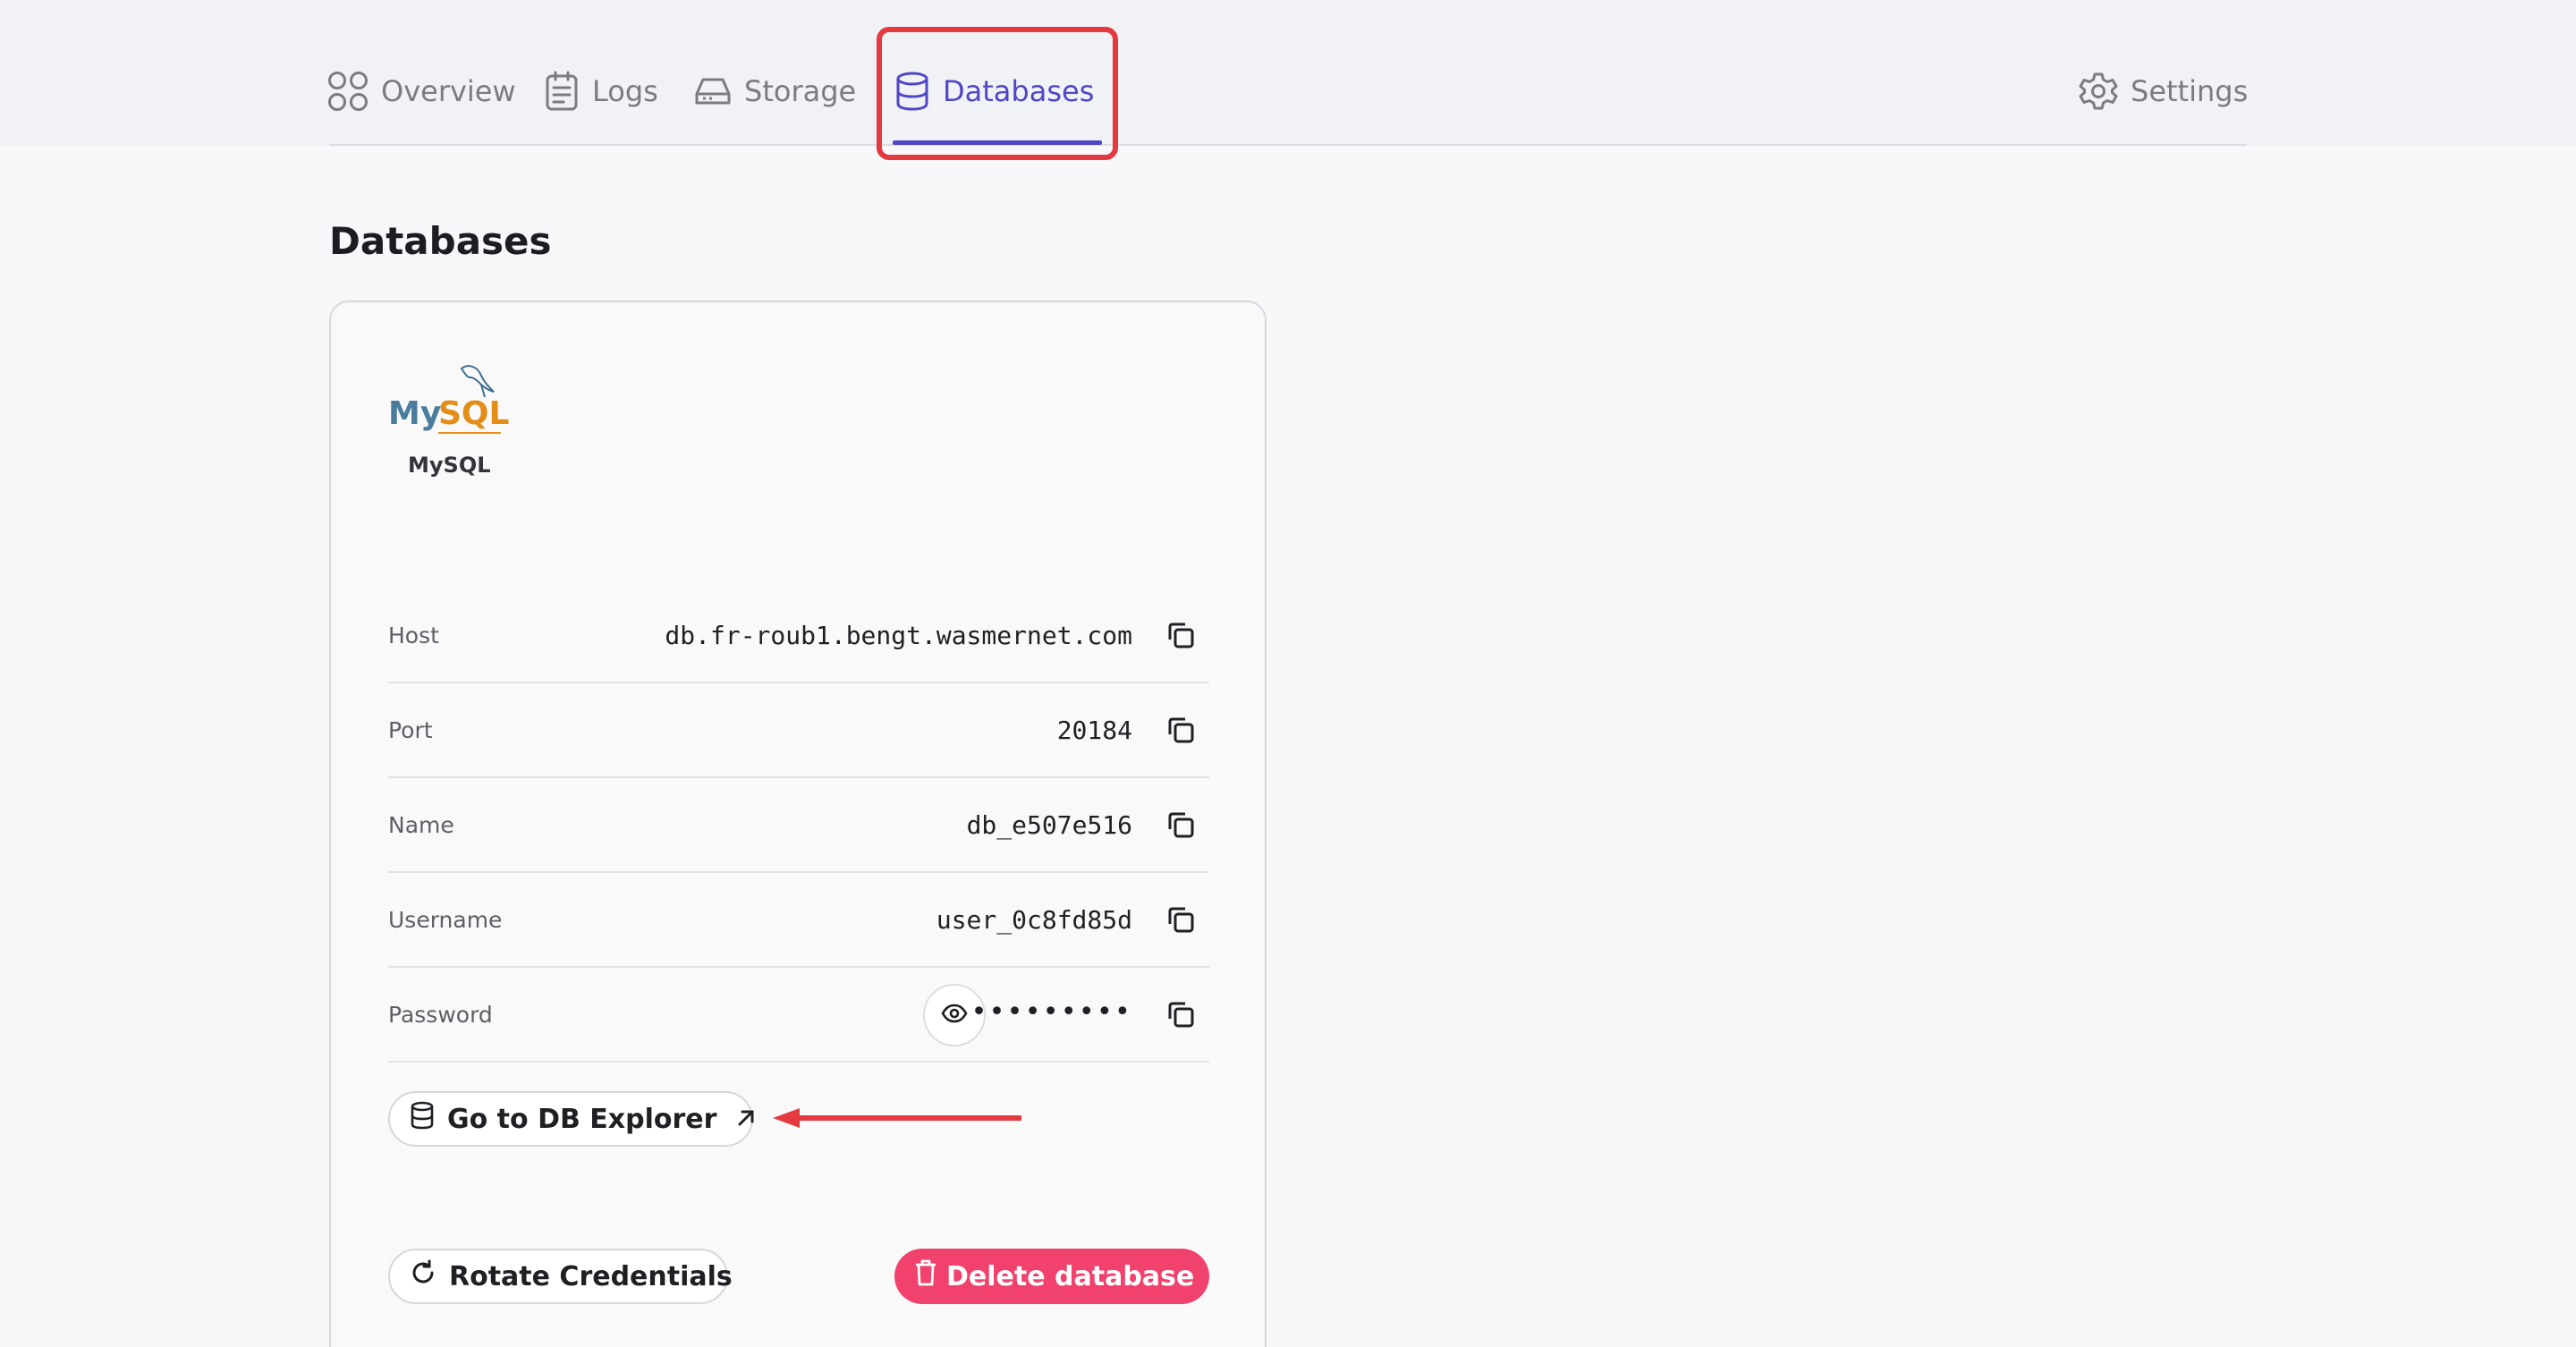 This screenshot has width=2576, height=1347. I want to click on nav-divider, so click(1288, 145).